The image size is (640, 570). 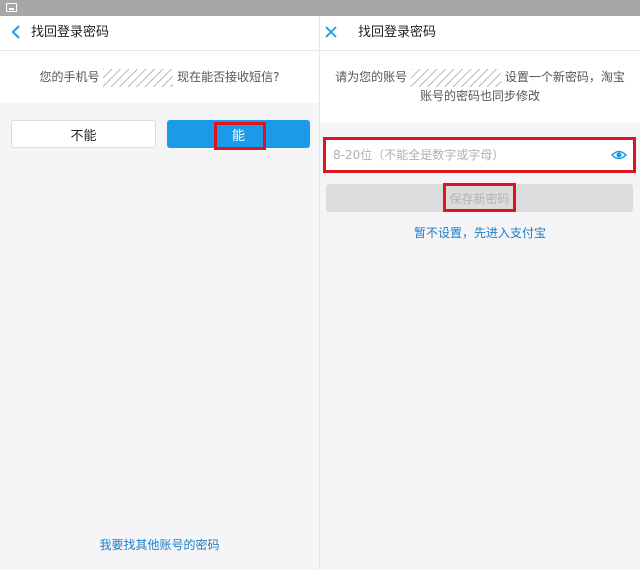 I want to click on save-new-password-button: 保存新密码, so click(x=479, y=197).